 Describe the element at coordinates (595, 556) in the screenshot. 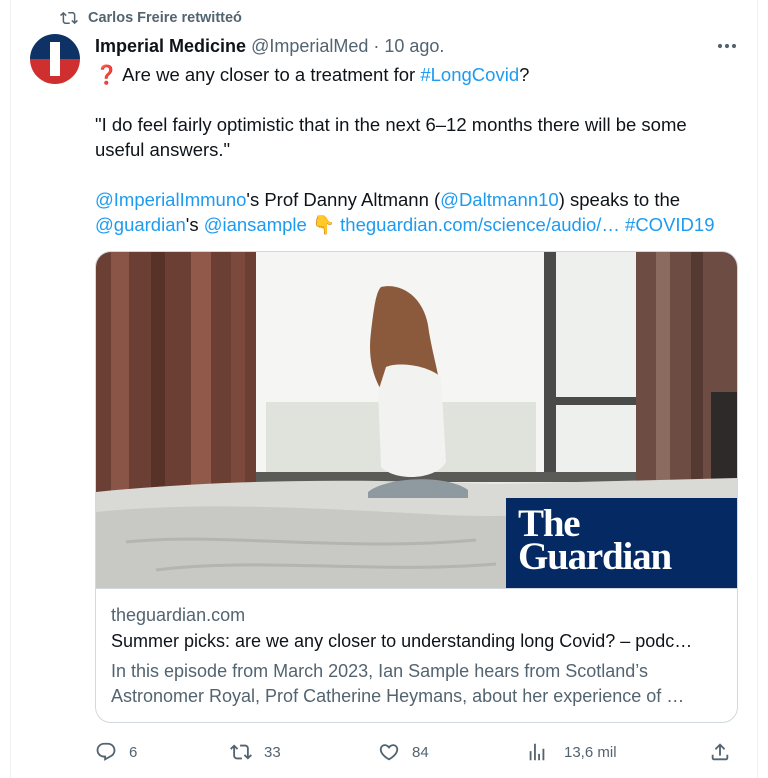

I see `guardian-logo-line-2: Guardian` at that location.